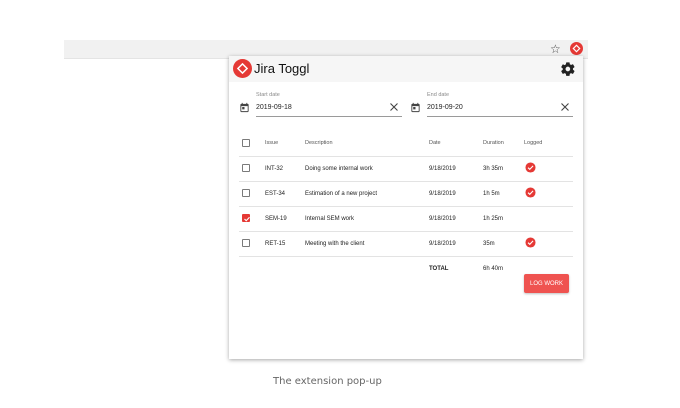  Describe the element at coordinates (568, 69) in the screenshot. I see `gear-icon` at that location.